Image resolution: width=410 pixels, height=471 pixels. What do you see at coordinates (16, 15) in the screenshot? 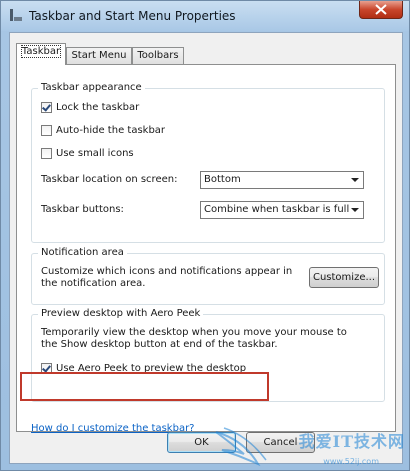
I see `taskbar-icon` at bounding box center [16, 15].